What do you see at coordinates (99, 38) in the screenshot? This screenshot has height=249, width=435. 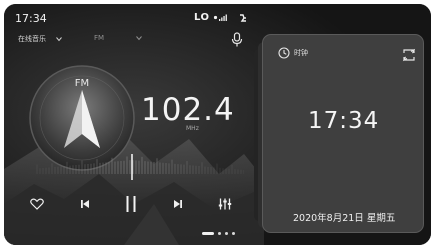 I see `band-label: FM` at bounding box center [99, 38].